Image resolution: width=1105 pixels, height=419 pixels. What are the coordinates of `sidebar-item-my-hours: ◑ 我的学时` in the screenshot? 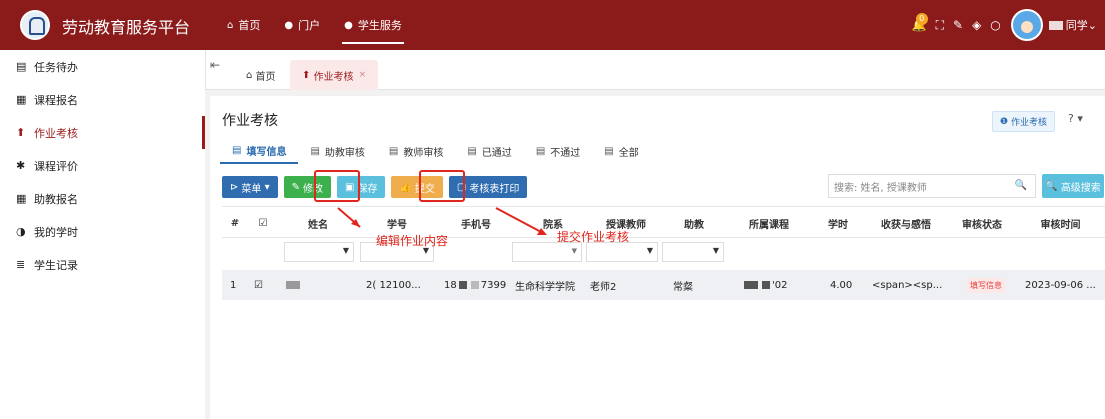 It's located at (102, 231).